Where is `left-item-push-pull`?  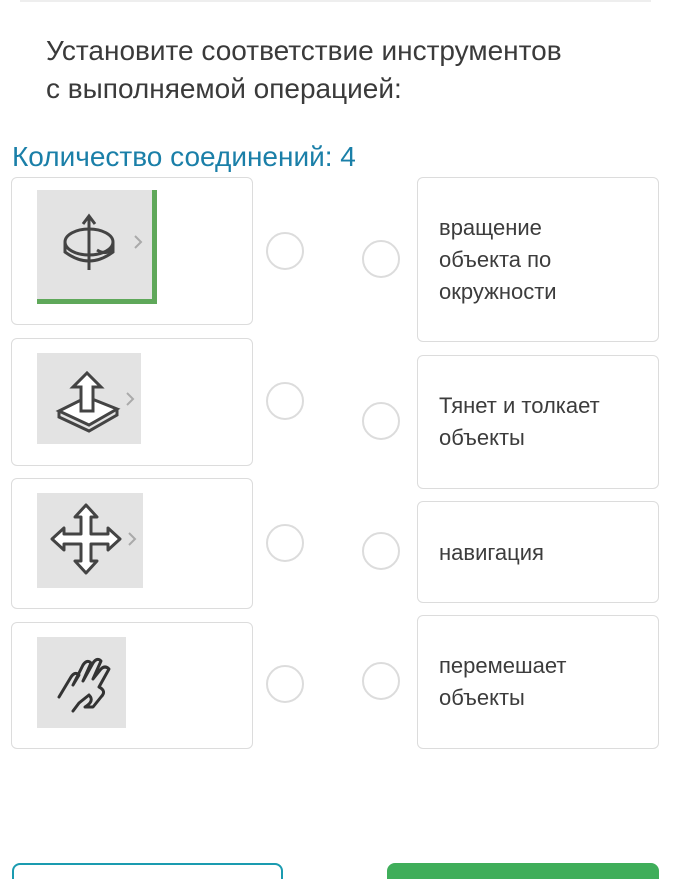 left-item-push-pull is located at coordinates (132, 402).